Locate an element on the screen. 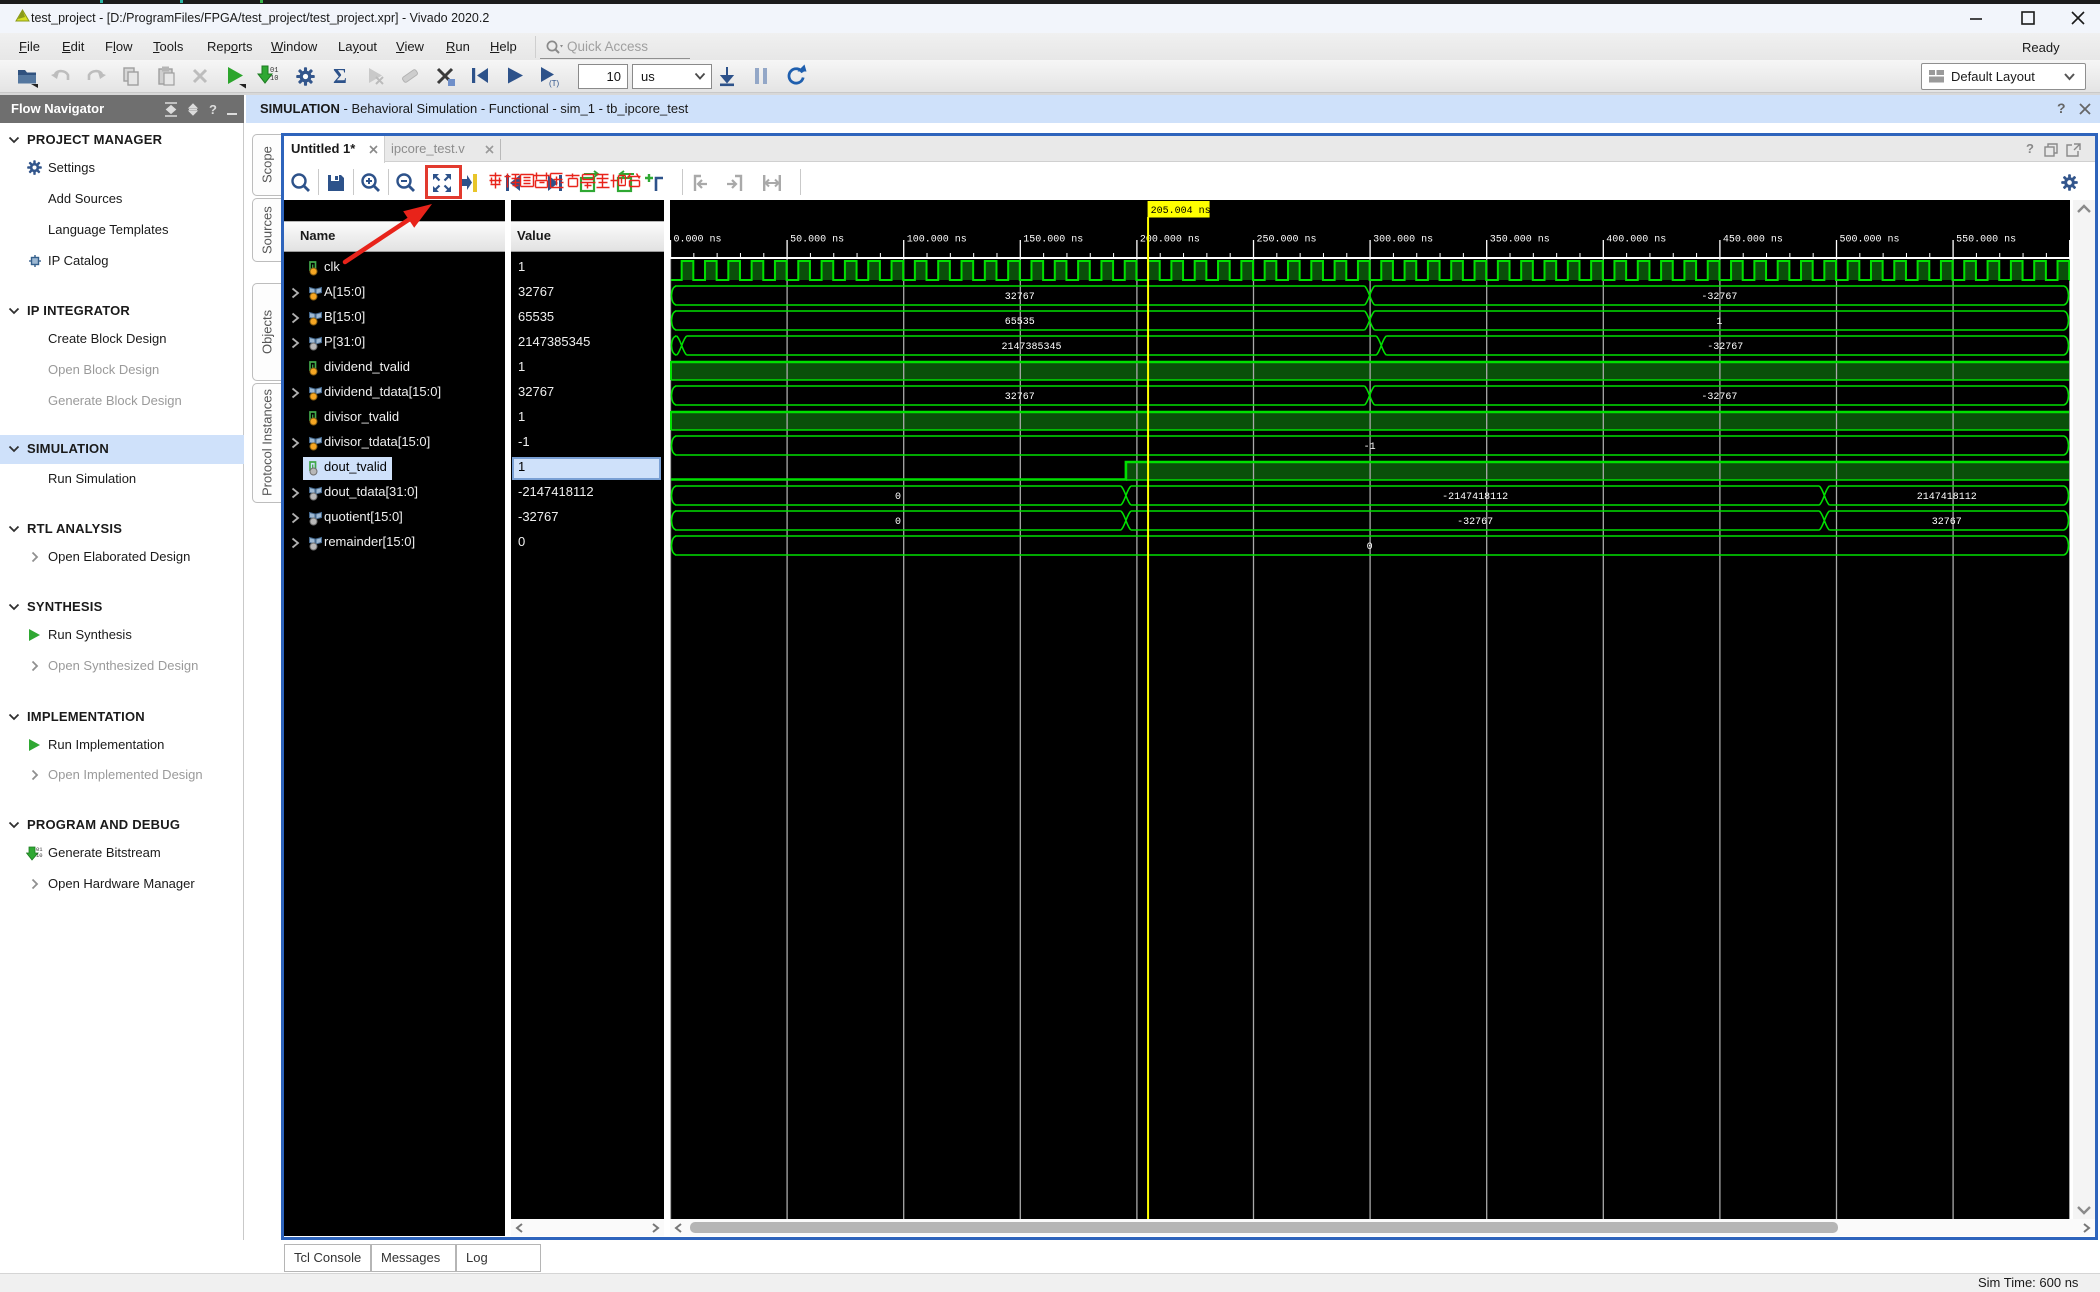 The width and height of the screenshot is (2100, 1292). svg-text: 0.000 ns is located at coordinates (698, 240).